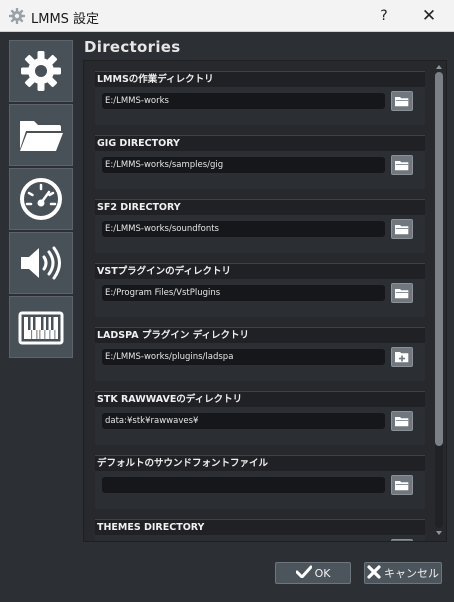 The height and width of the screenshot is (602, 454). I want to click on browse-gig-directory-button, so click(402, 165).